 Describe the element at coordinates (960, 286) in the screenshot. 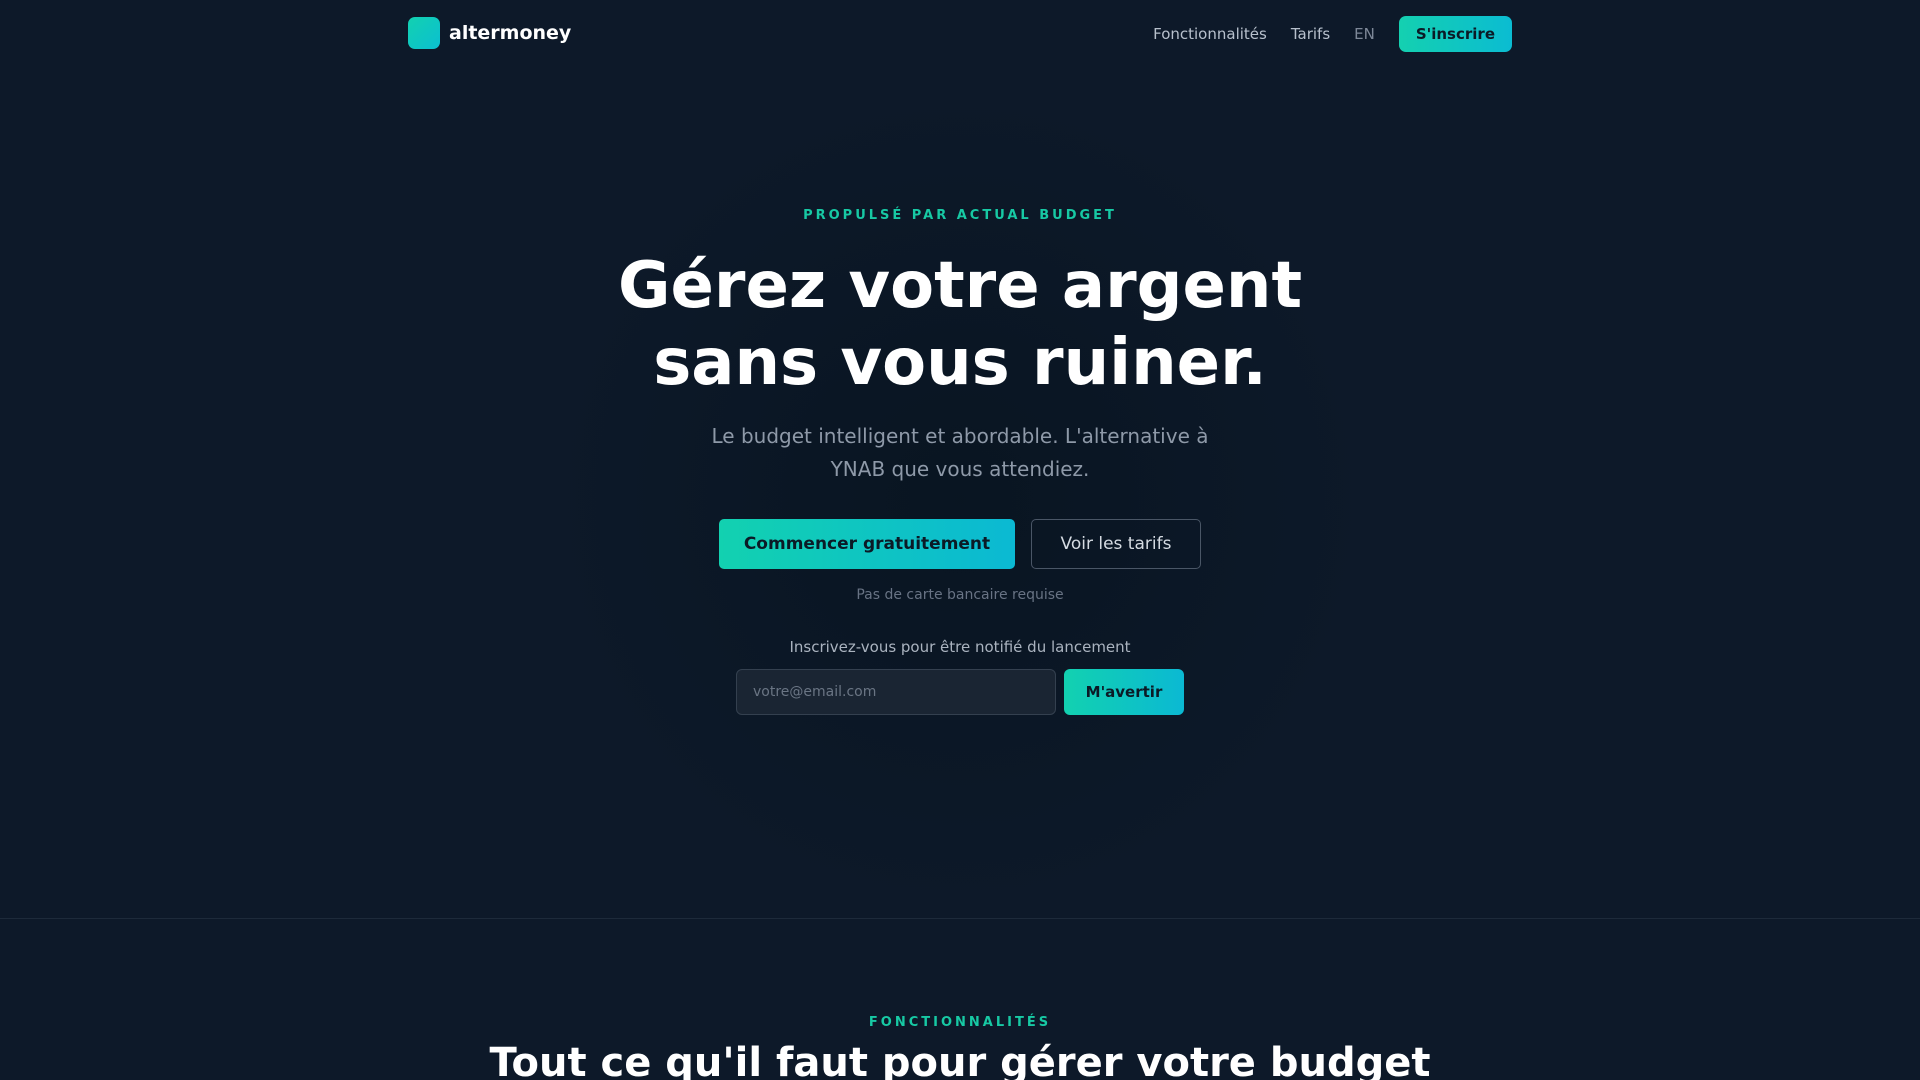

I see `hero-headline-line-1: Gérez votre argent` at that location.